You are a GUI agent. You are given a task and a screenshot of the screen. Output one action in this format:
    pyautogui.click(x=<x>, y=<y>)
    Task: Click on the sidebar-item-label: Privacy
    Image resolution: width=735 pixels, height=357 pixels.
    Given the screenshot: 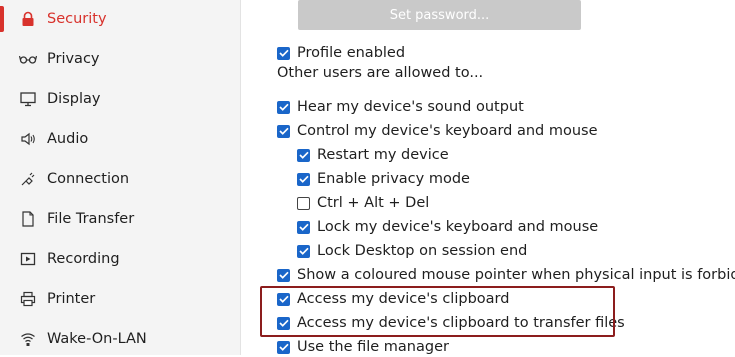 What is the action you would take?
    pyautogui.click(x=73, y=59)
    